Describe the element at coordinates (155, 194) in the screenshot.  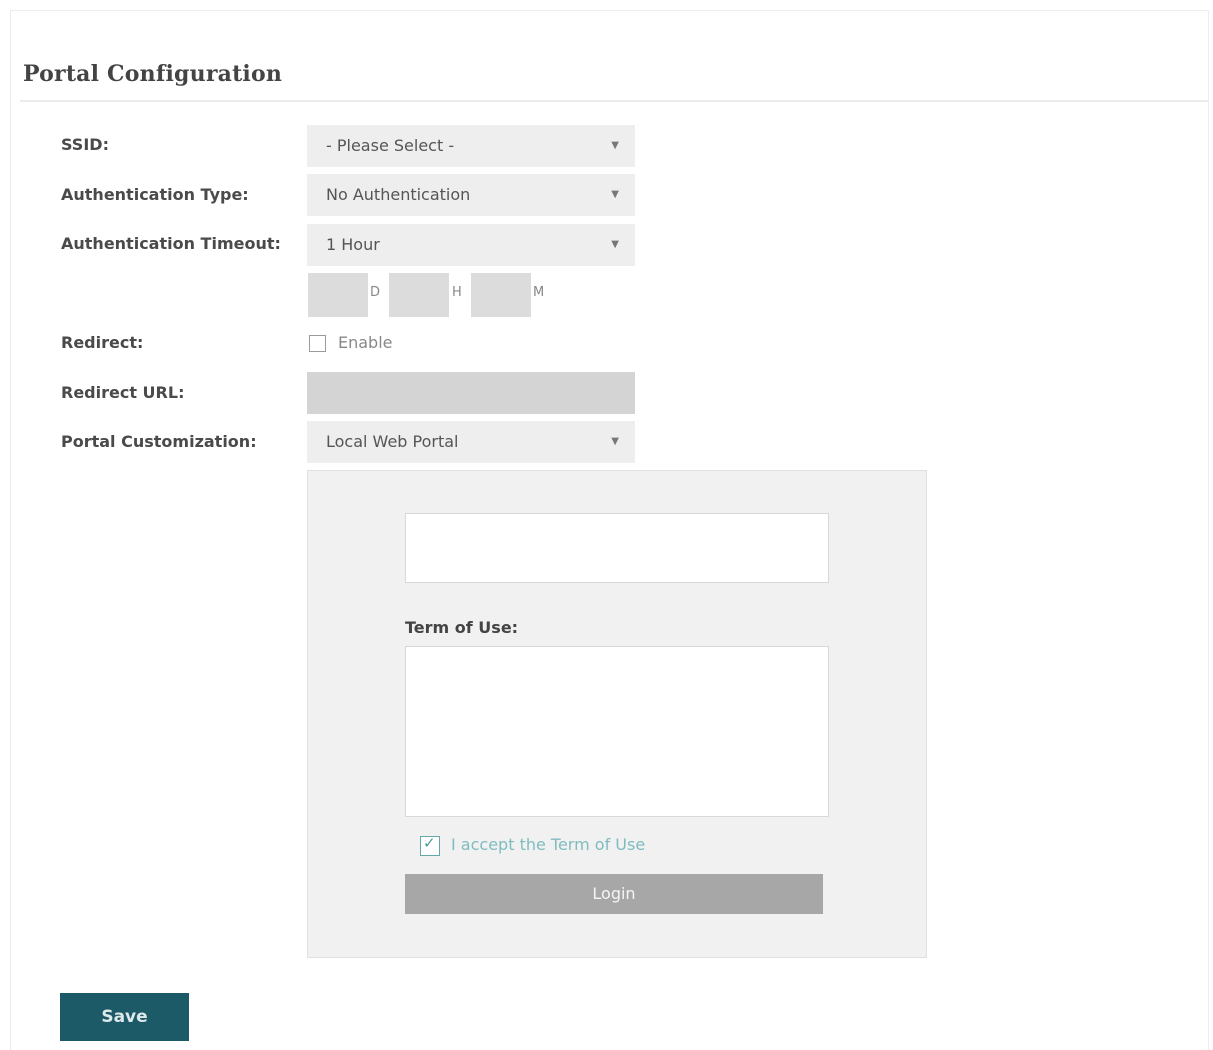
I see `auth-type-label: Authentication Type:` at that location.